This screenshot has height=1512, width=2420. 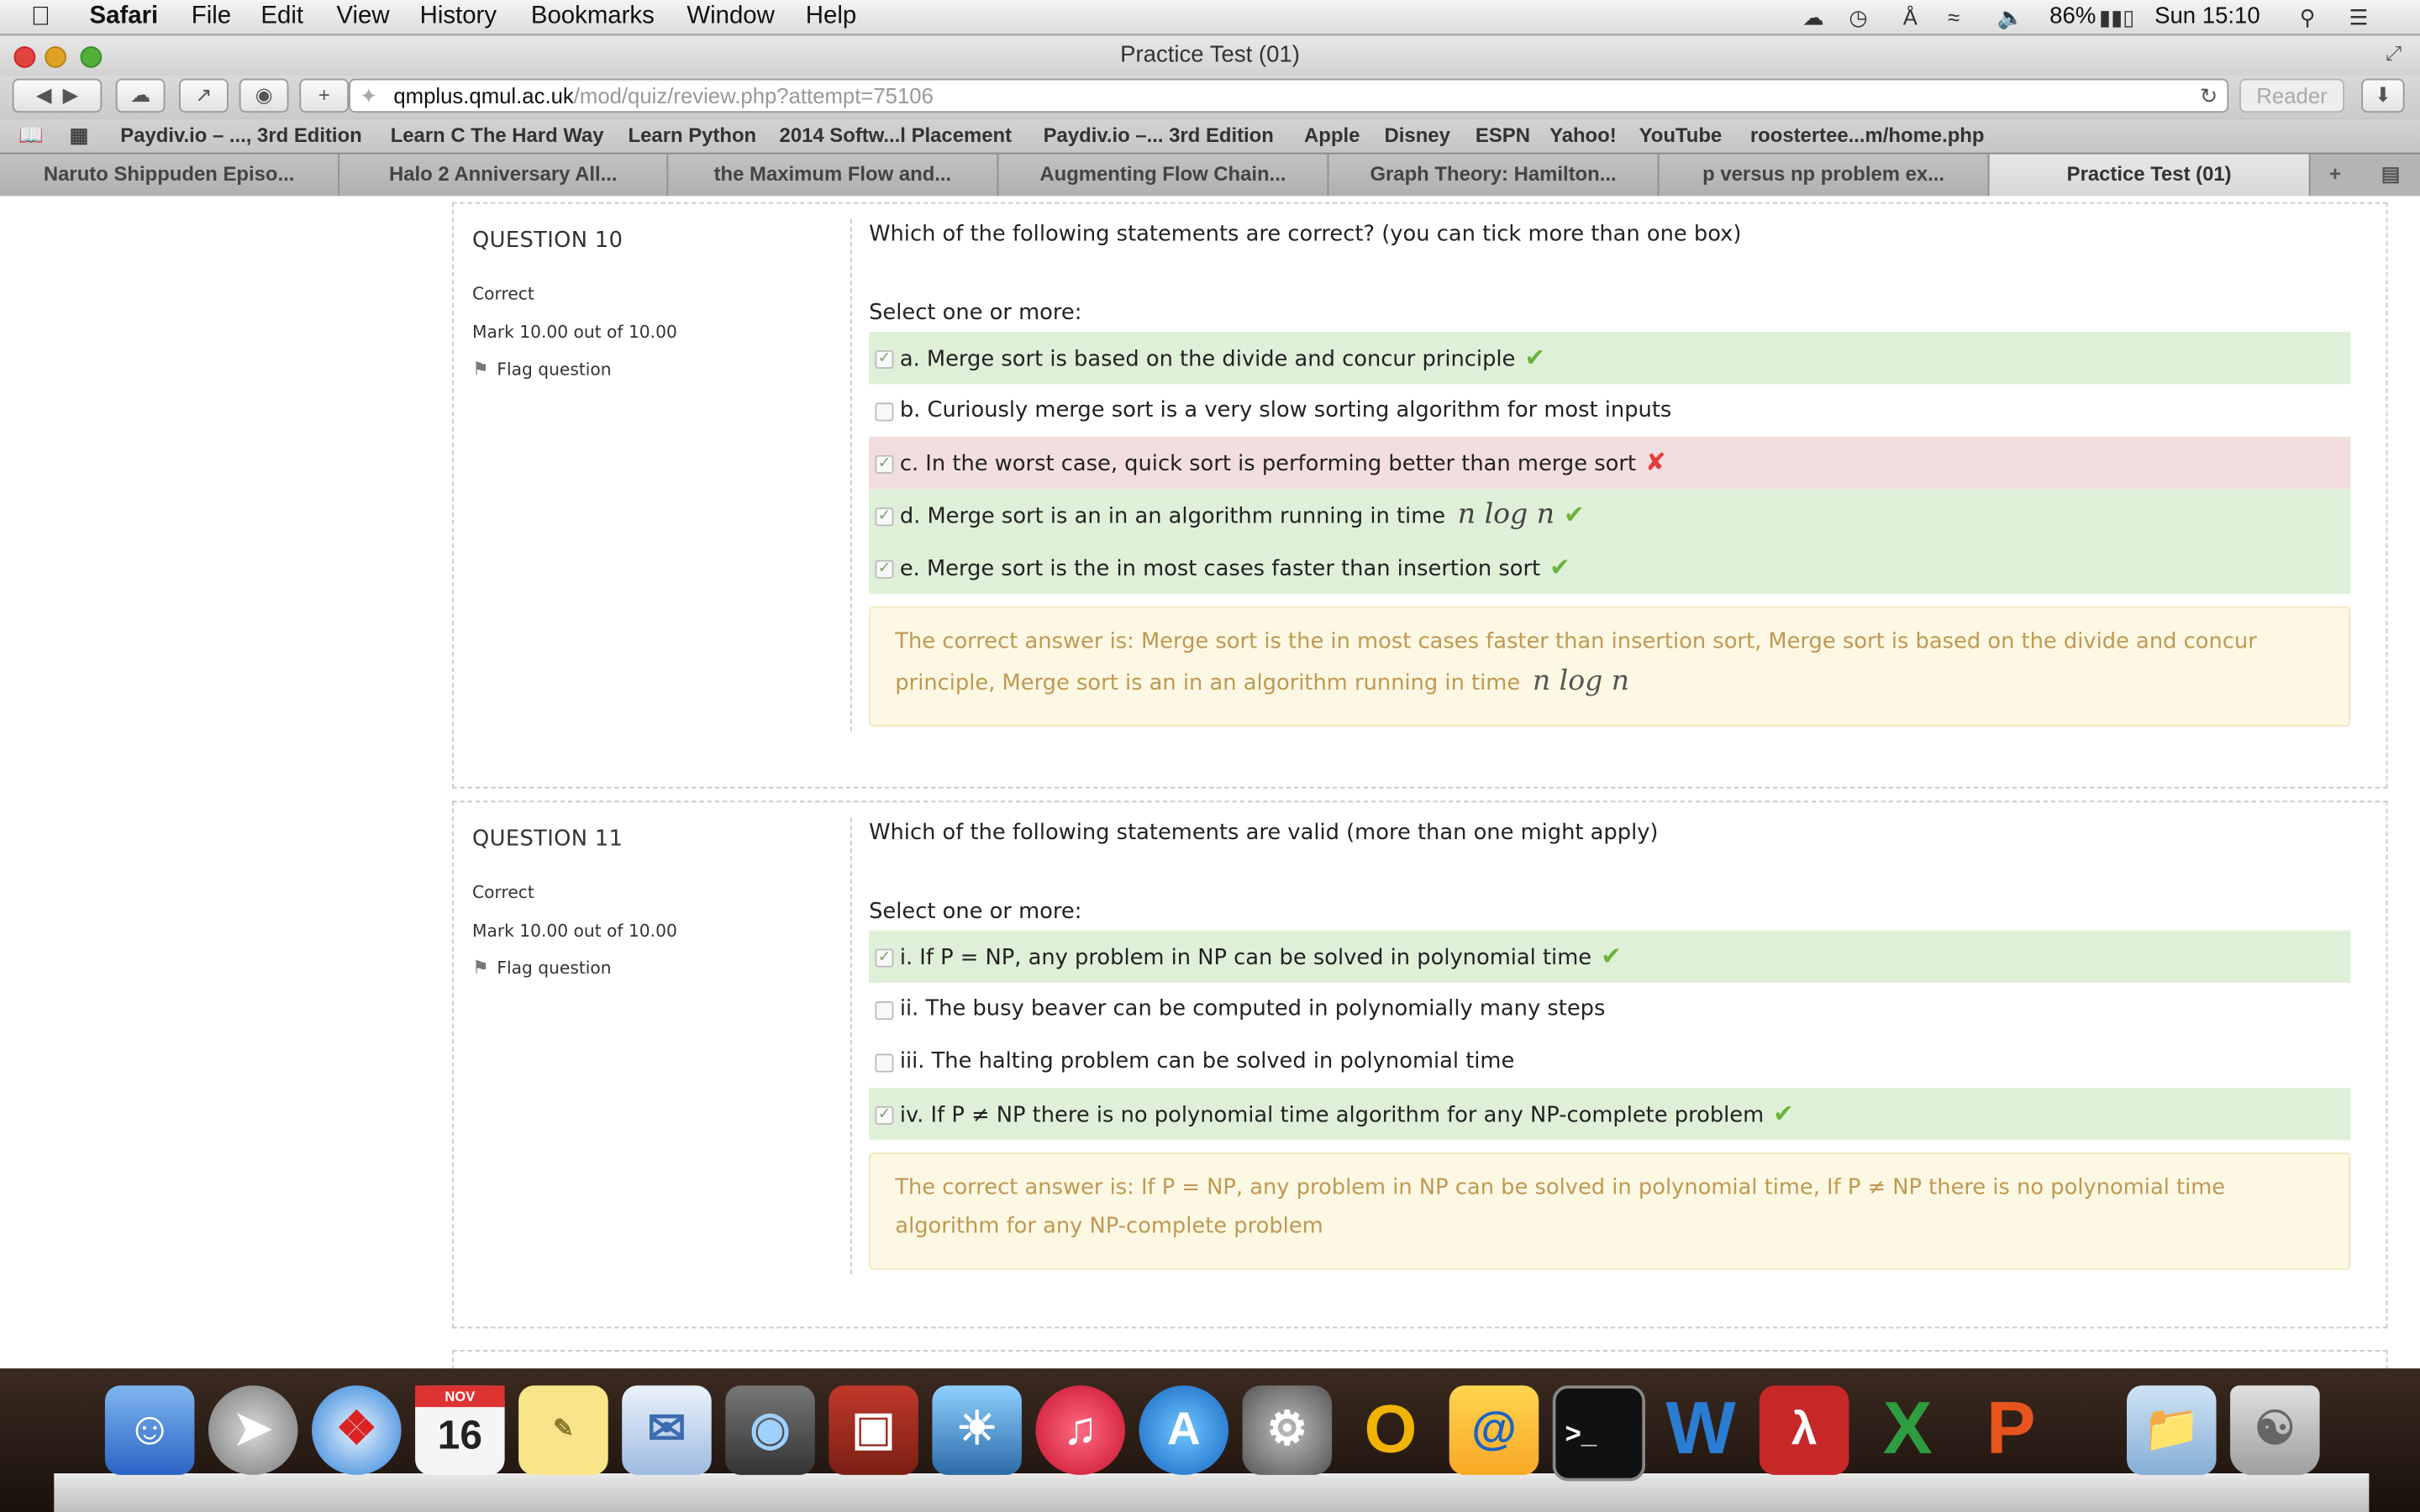 I want to click on battery-percent: 86%, so click(x=2072, y=16).